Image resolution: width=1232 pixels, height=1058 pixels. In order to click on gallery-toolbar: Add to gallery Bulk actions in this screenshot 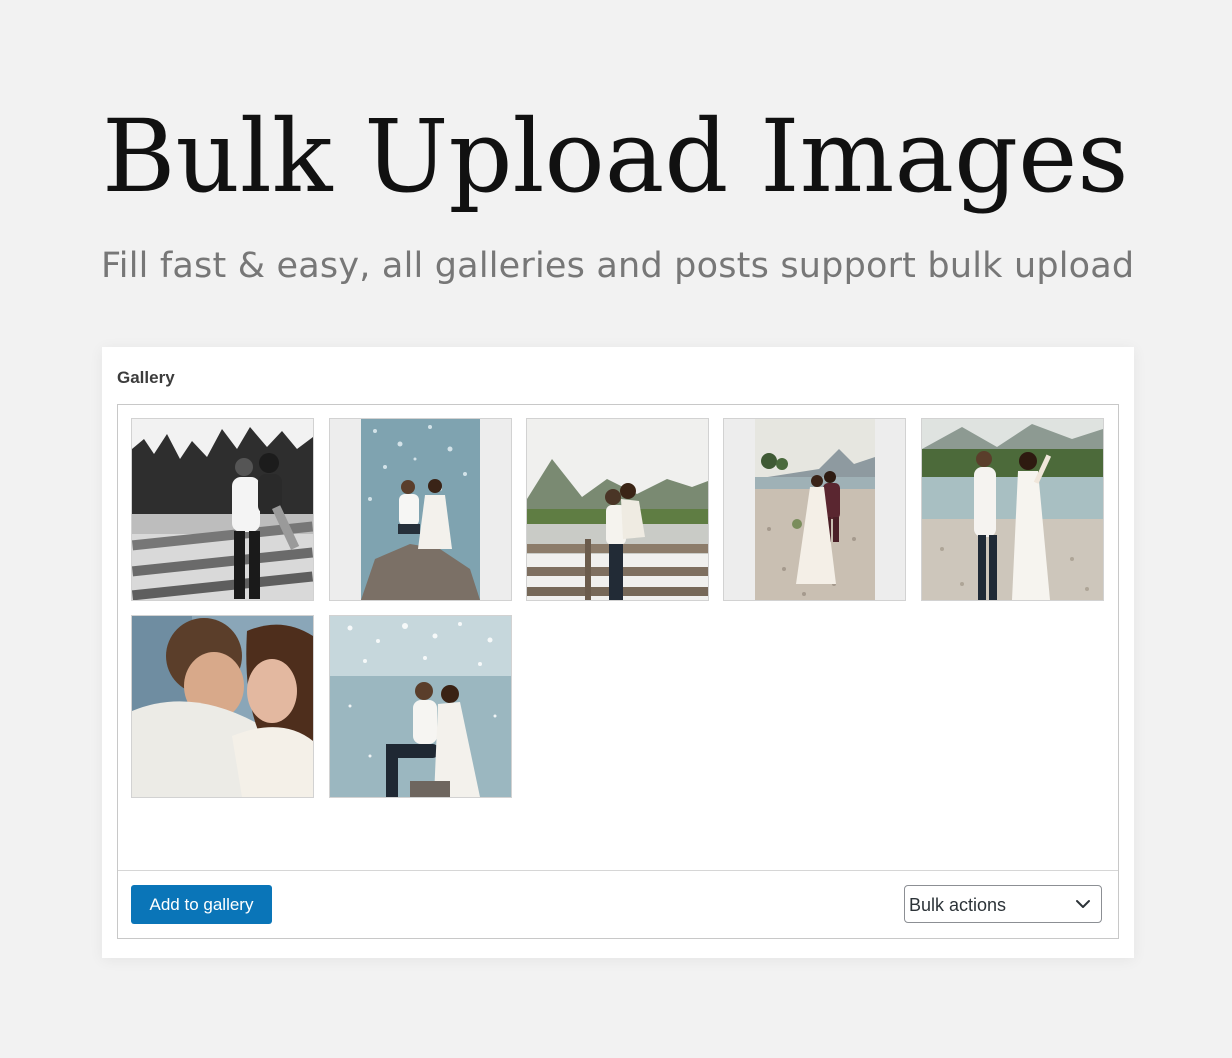, I will do `click(618, 904)`.